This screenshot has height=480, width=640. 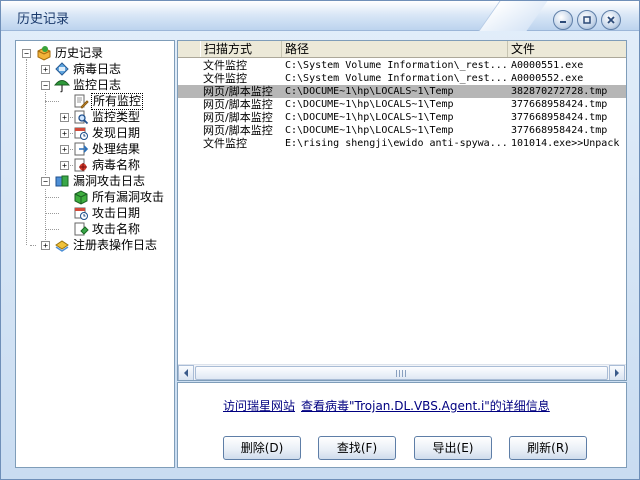 What do you see at coordinates (559, 91) in the screenshot?
I see `cell-file: 382870272728.tmp` at bounding box center [559, 91].